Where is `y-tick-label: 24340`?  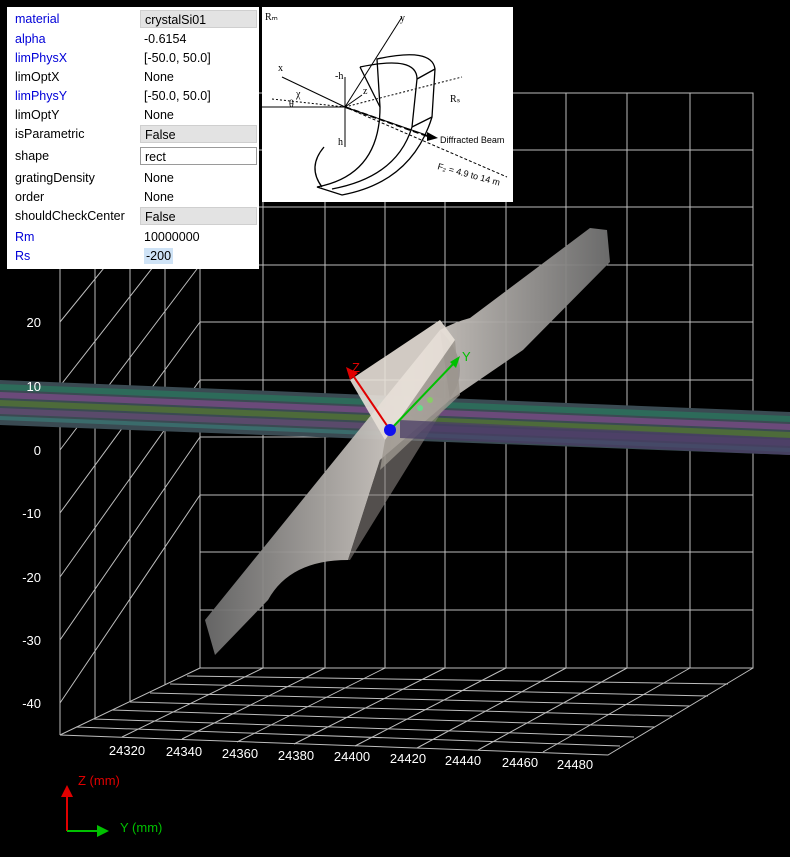
y-tick-label: 24340 is located at coordinates (184, 751).